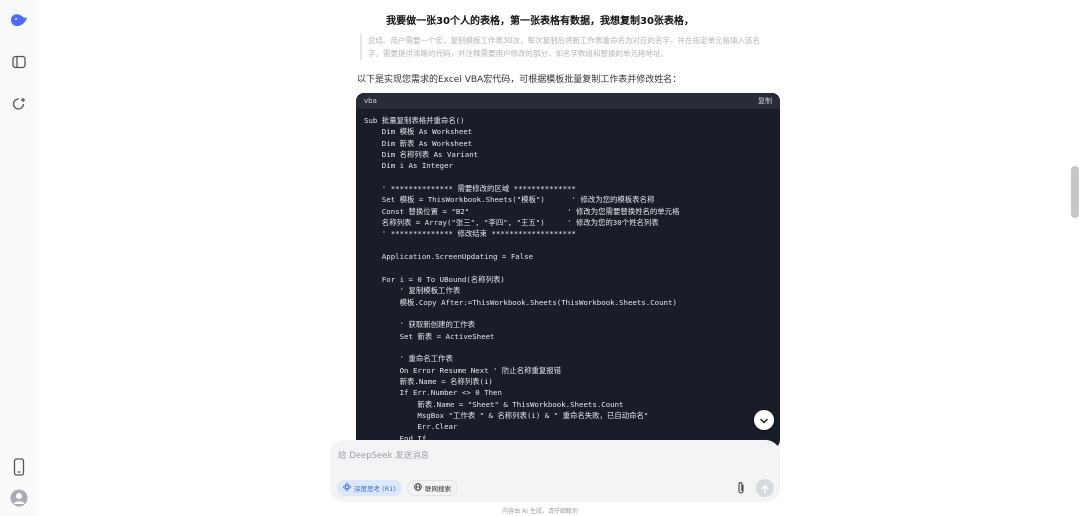  What do you see at coordinates (506, 415) in the screenshot?
I see `code-line: MsgBox "工作表 " & 名称列表(i) & " 重命名失败，已自动命名"` at bounding box center [506, 415].